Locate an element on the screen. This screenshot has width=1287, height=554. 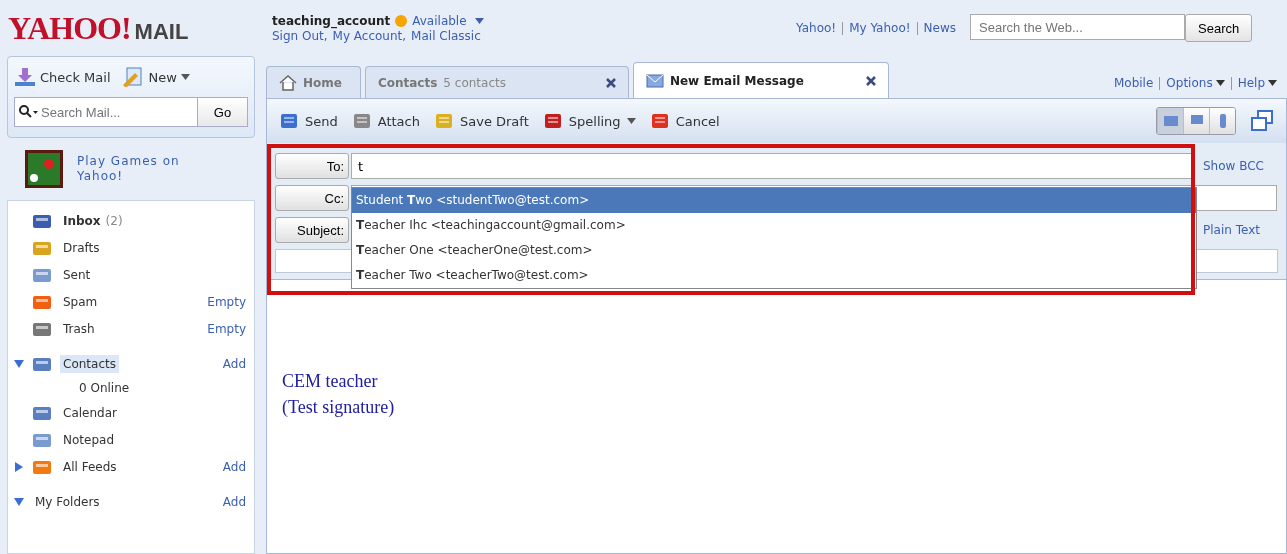
envelope-icon is located at coordinates (654, 80).